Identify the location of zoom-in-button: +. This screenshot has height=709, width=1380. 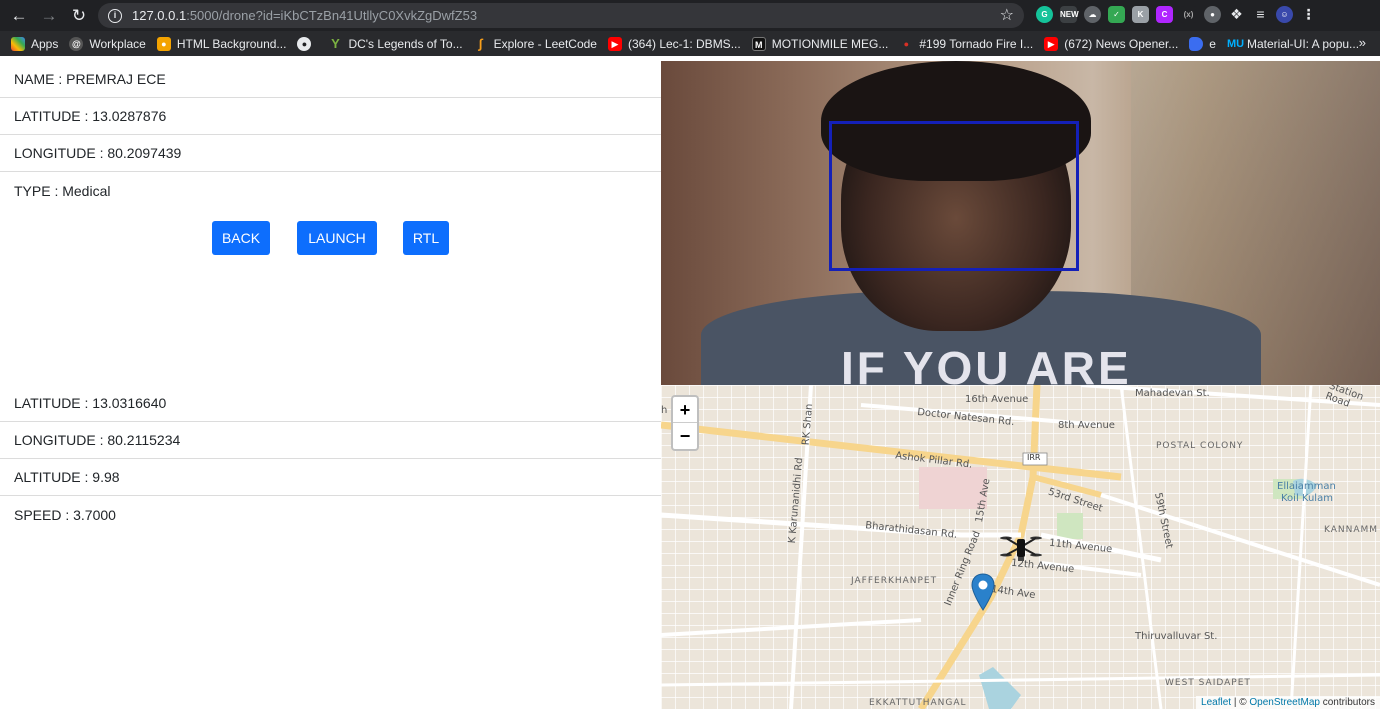
(685, 410).